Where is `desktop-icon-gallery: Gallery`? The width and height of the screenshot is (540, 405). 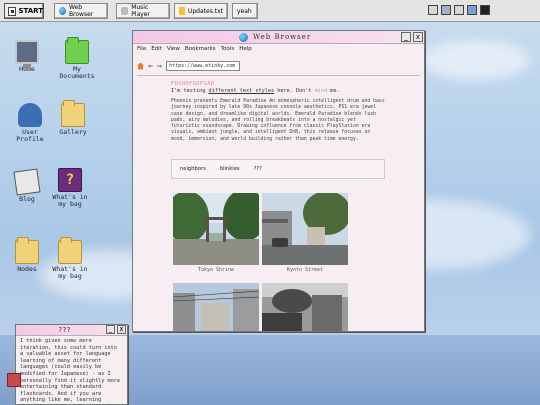
desktop-icon-gallery: Gallery is located at coordinates (73, 118).